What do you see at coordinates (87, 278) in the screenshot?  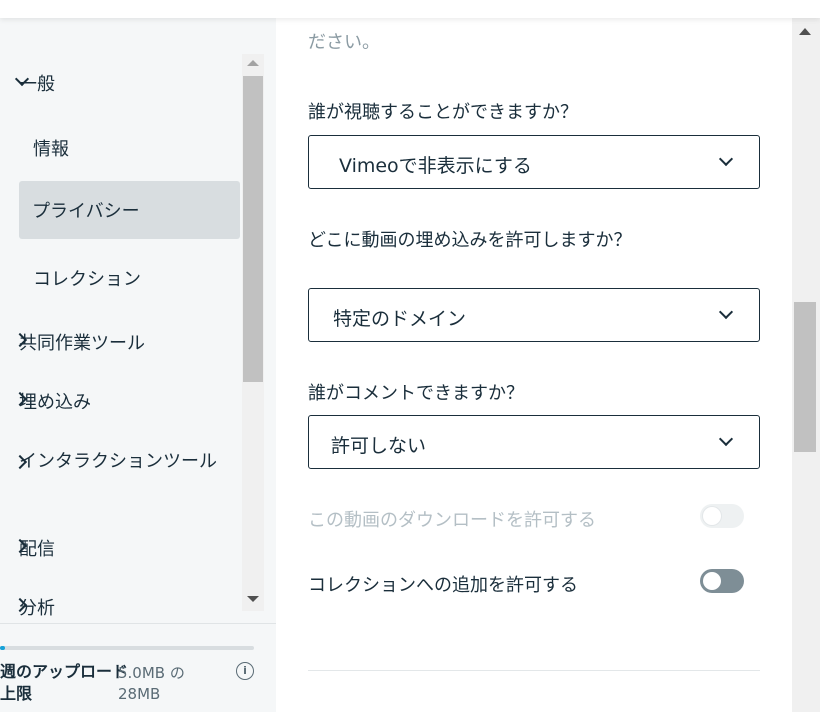 I see `sidebar-item-collections: コレクション` at bounding box center [87, 278].